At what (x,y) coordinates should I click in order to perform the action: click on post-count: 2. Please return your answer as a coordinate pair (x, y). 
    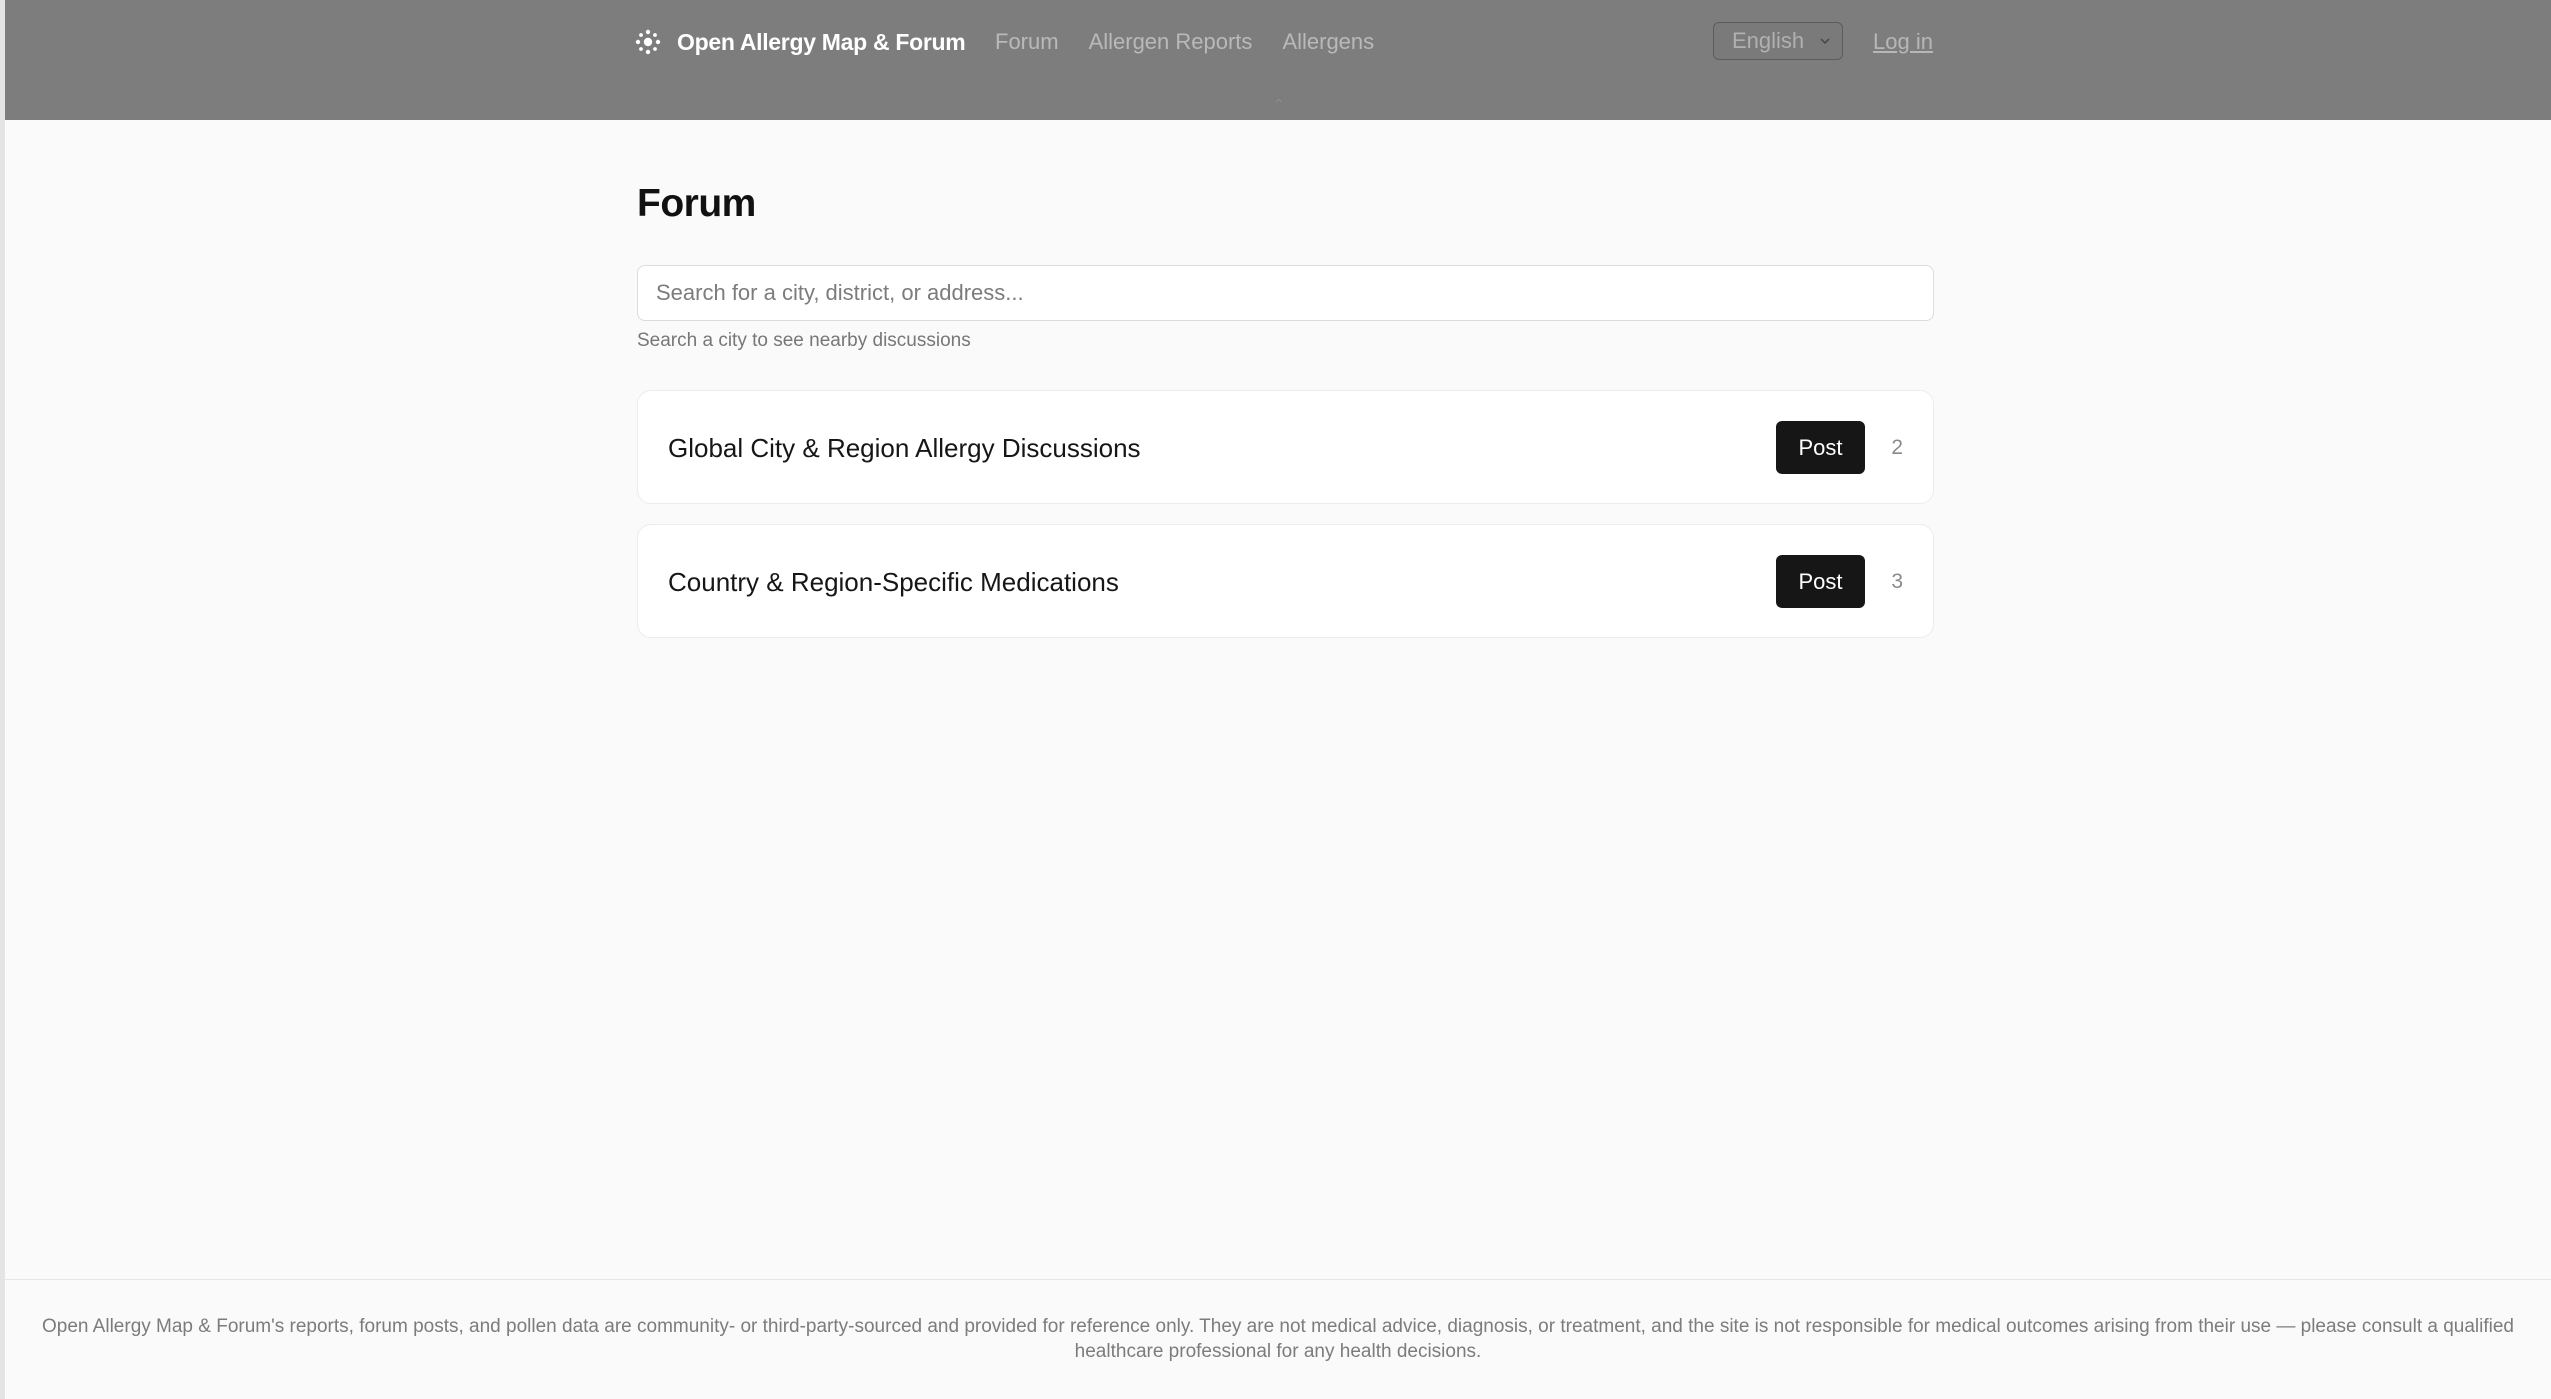
    Looking at the image, I should click on (1897, 447).